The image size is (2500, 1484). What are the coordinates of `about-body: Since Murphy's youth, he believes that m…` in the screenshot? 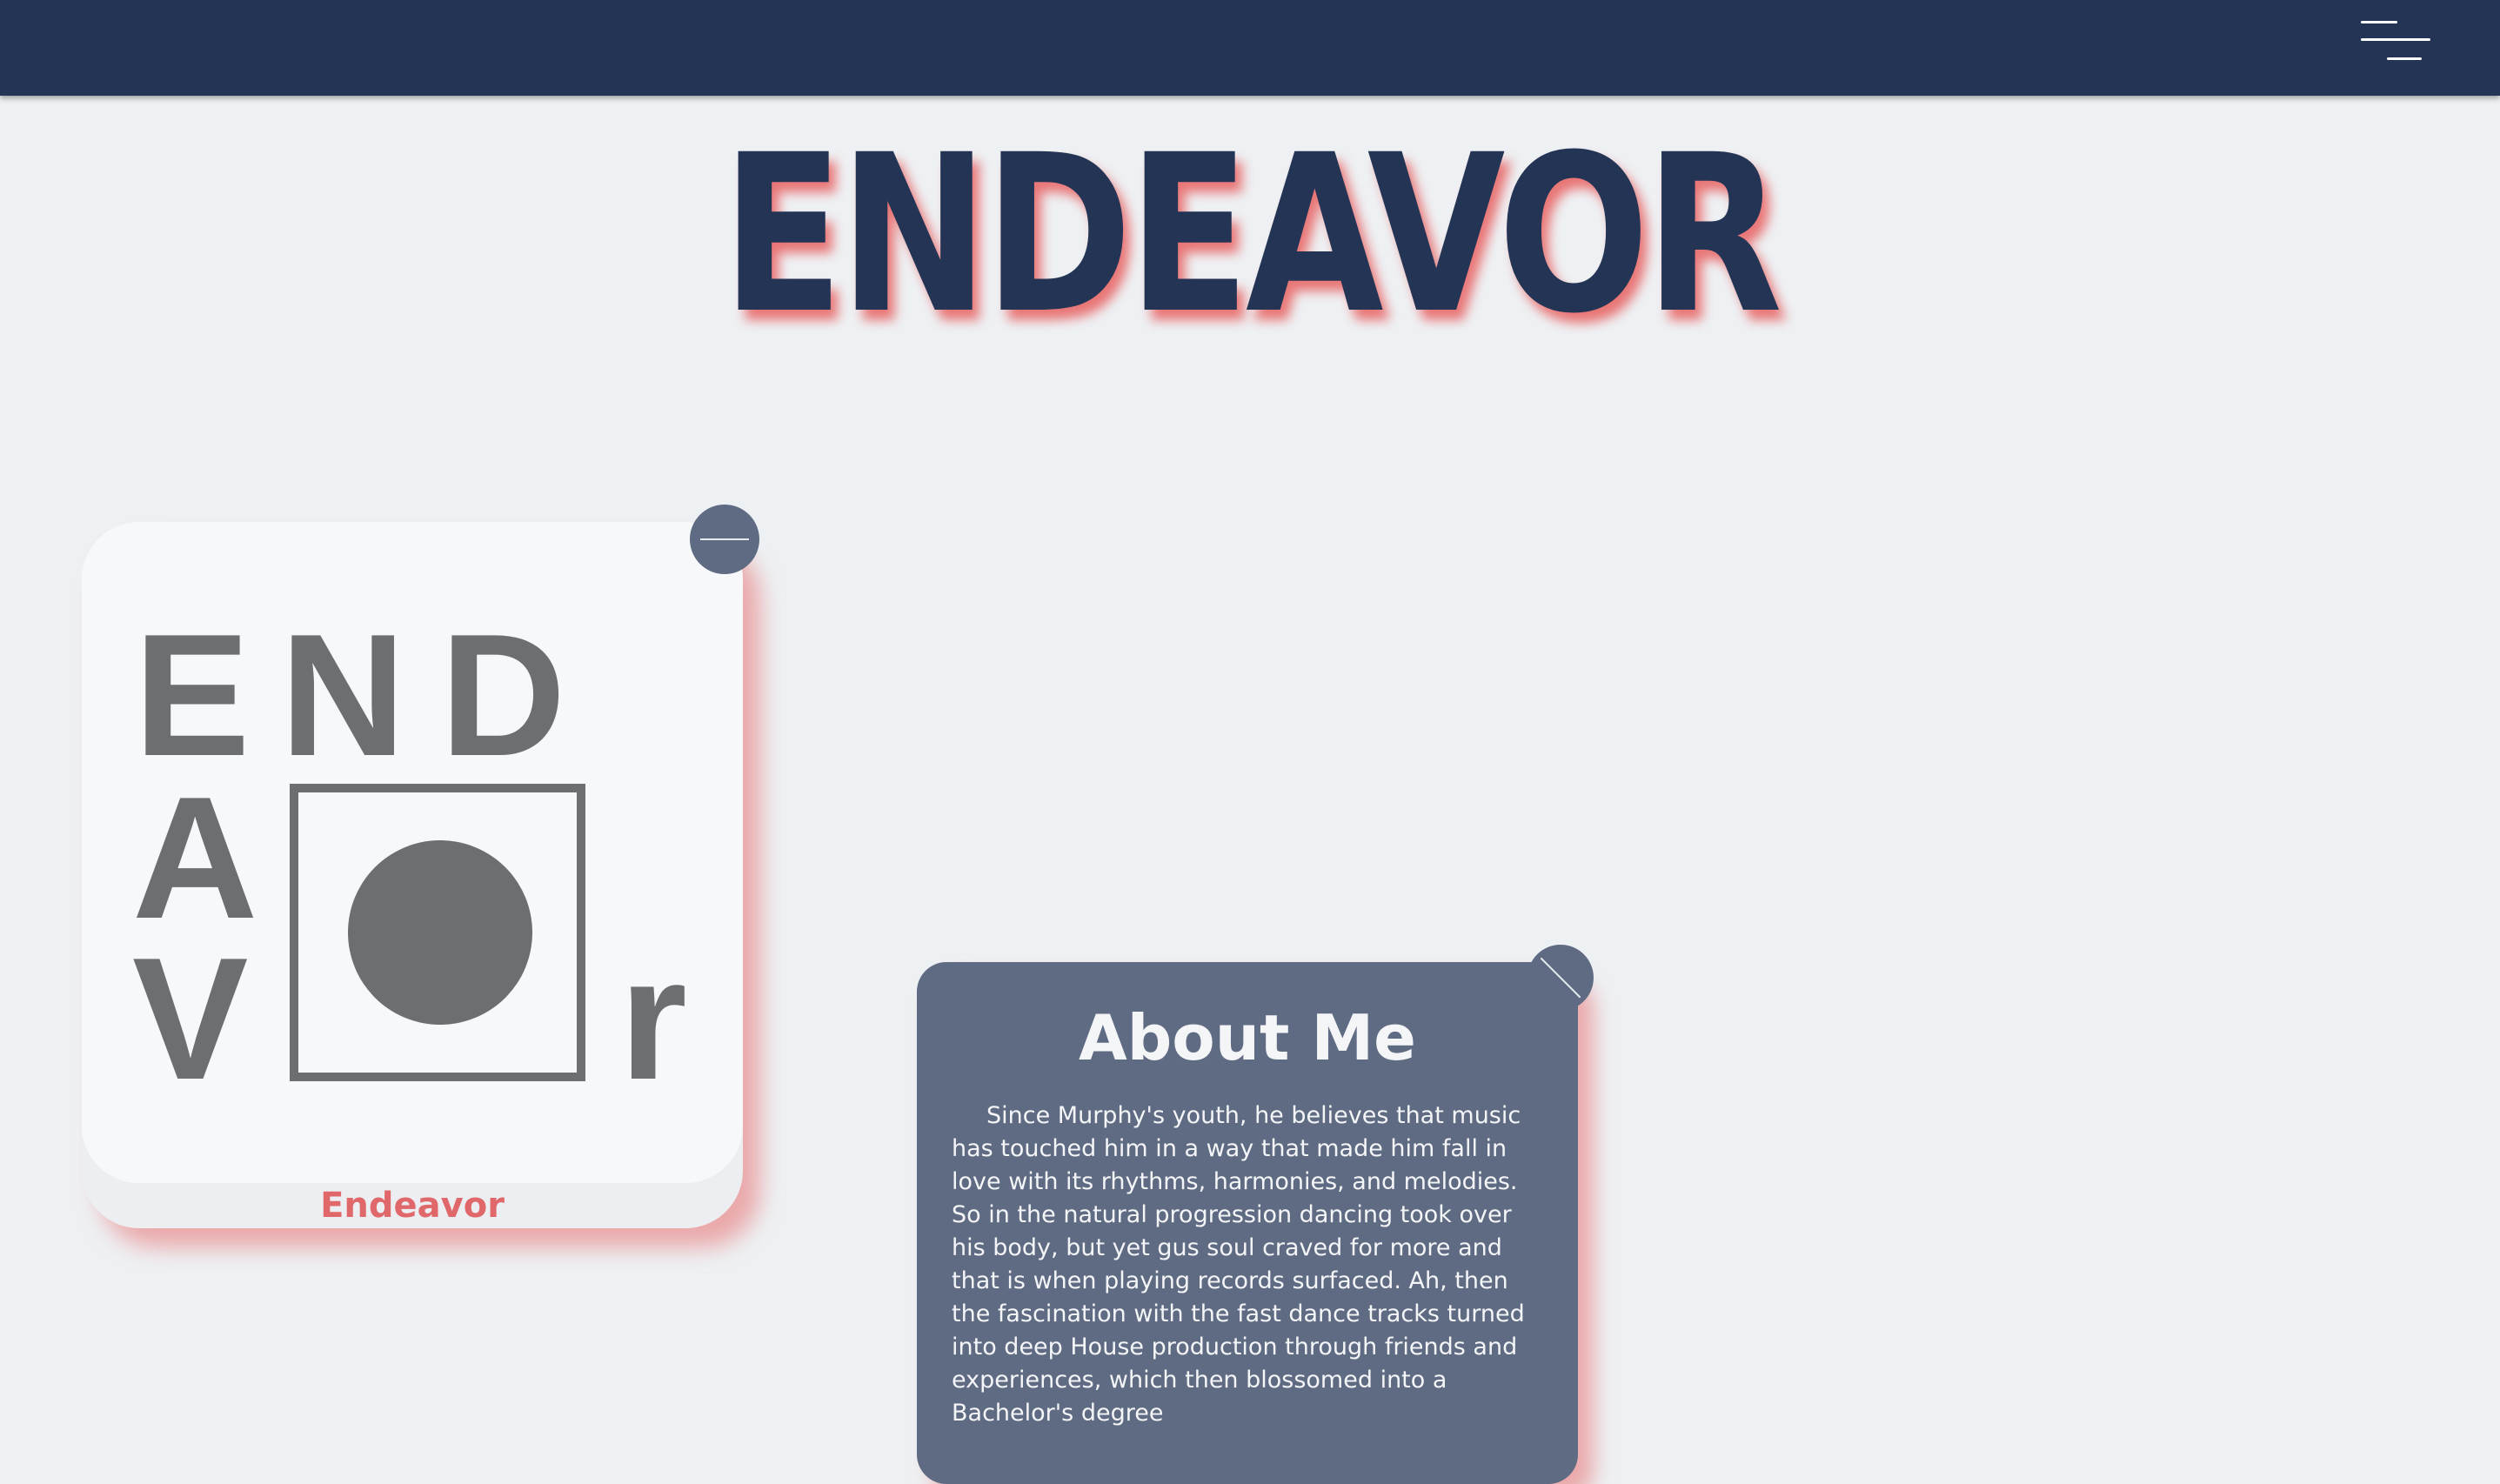 It's located at (1238, 1264).